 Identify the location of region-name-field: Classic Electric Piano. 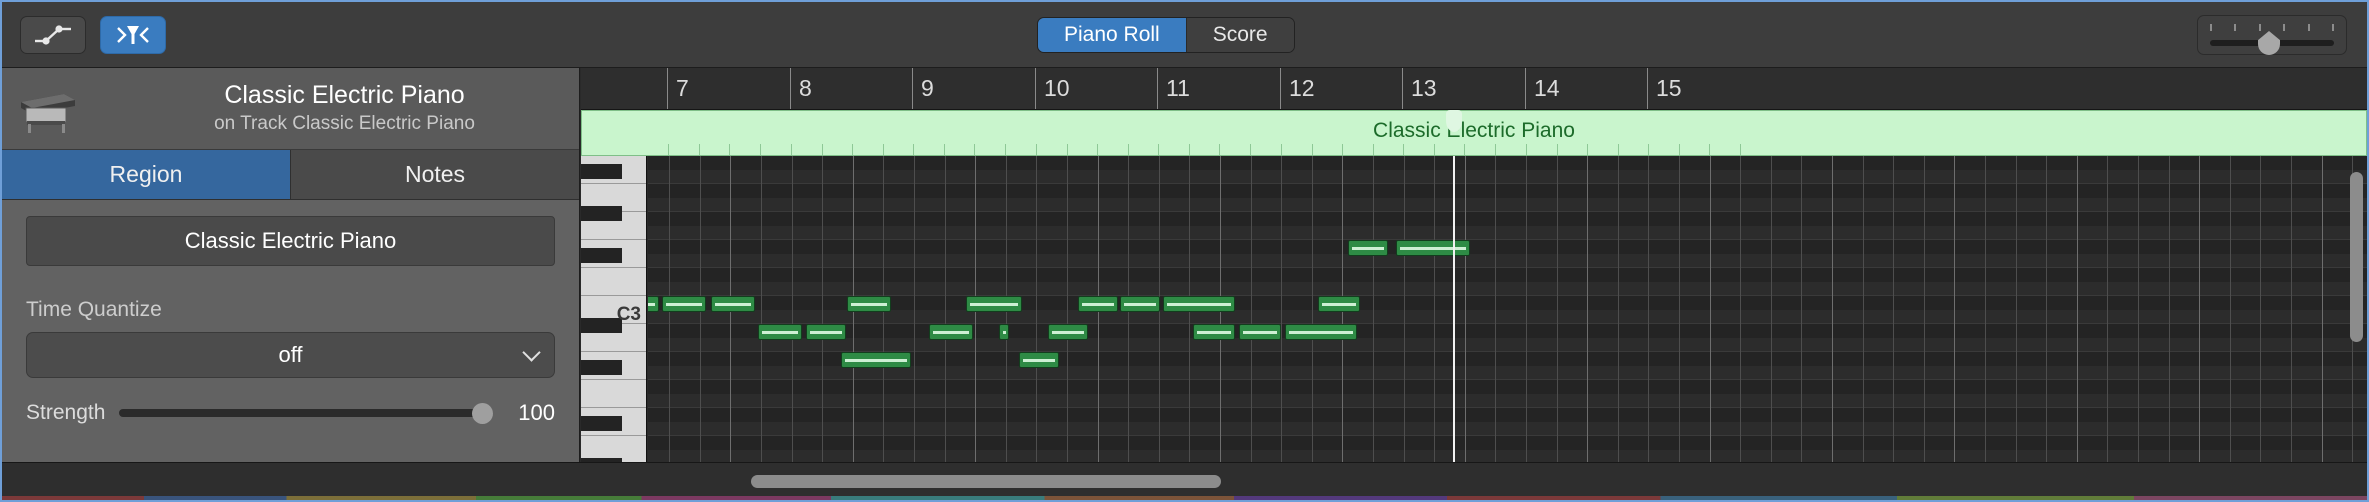
(290, 241).